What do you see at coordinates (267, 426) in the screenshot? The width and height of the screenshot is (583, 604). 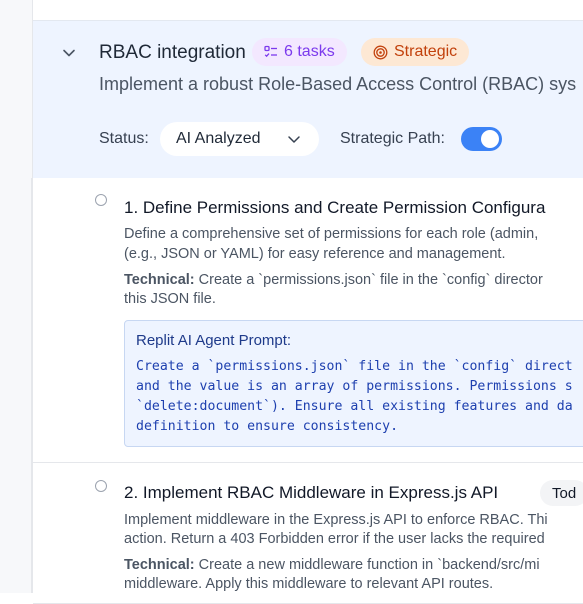 I see `agent-prompt-line: definition to ensure consistency.` at bounding box center [267, 426].